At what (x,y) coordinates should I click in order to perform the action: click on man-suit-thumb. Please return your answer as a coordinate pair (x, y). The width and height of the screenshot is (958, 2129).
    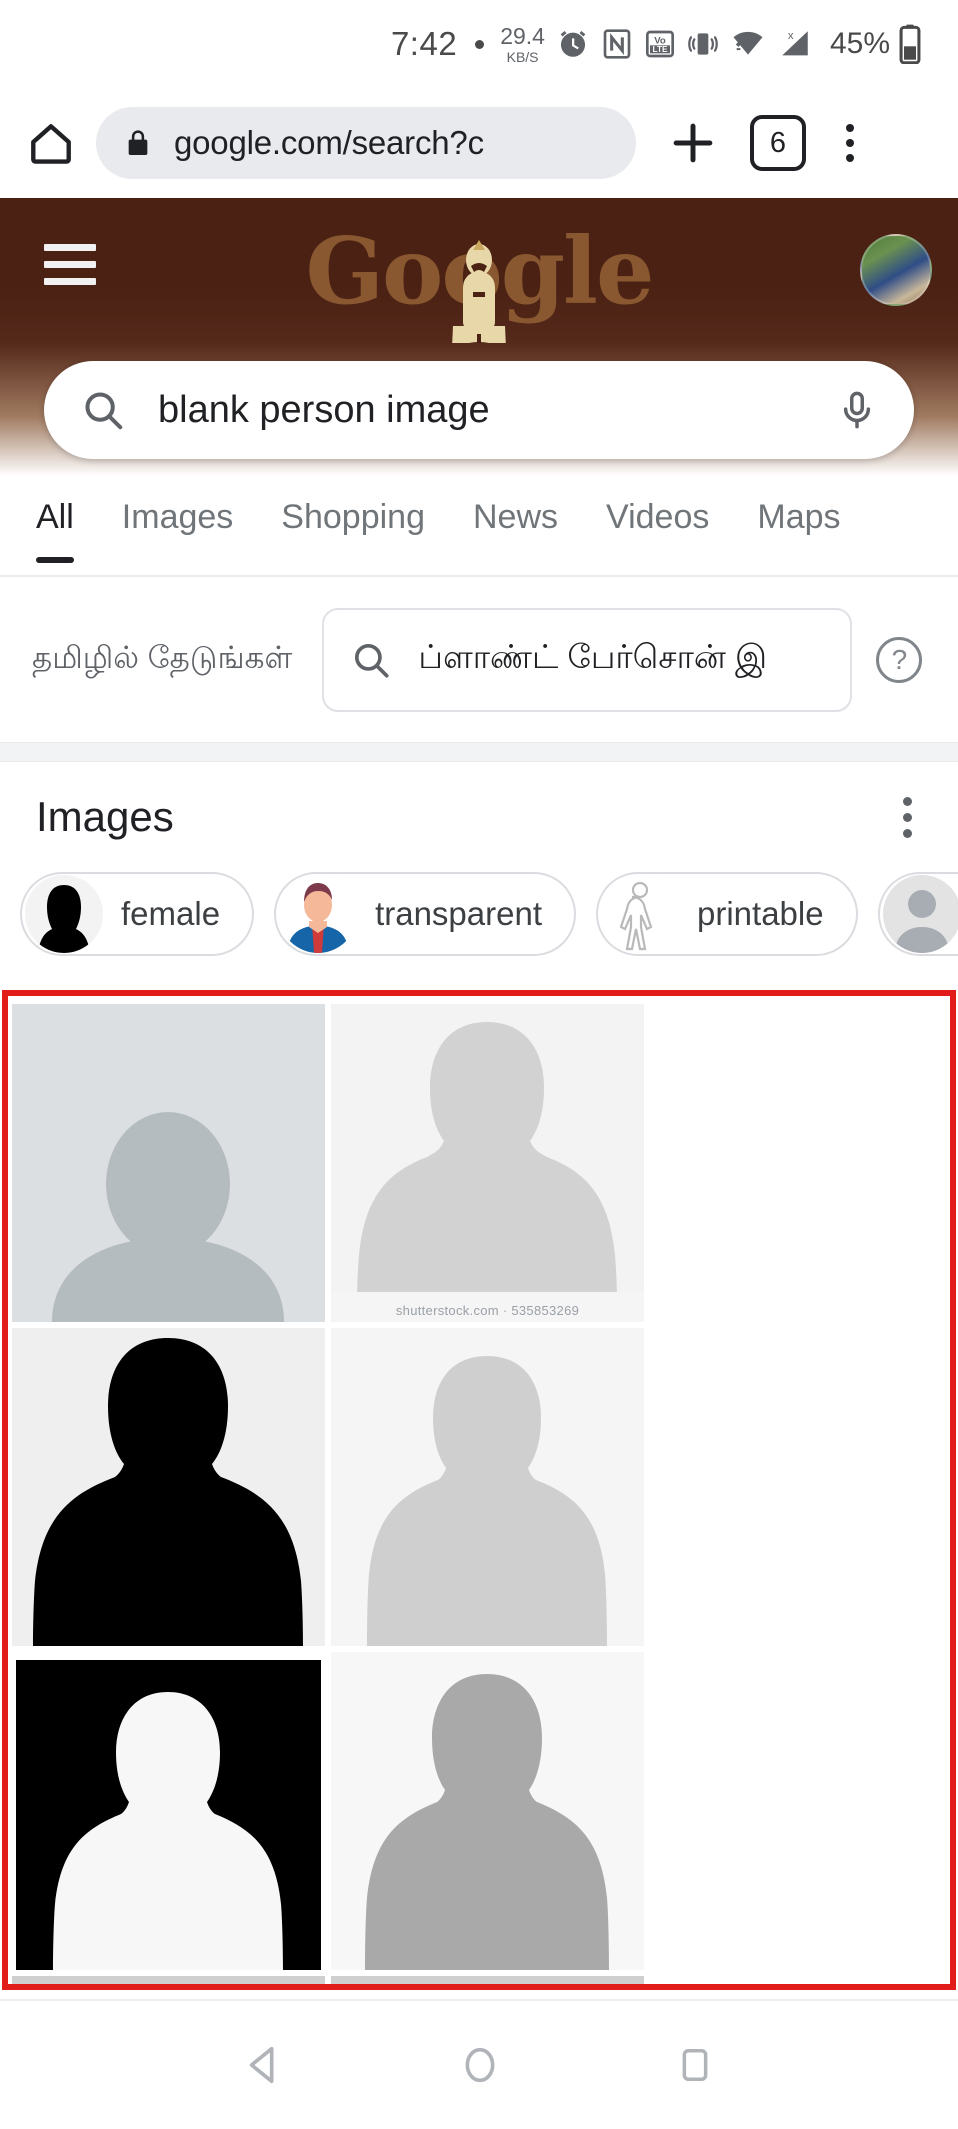
    Looking at the image, I should click on (318, 914).